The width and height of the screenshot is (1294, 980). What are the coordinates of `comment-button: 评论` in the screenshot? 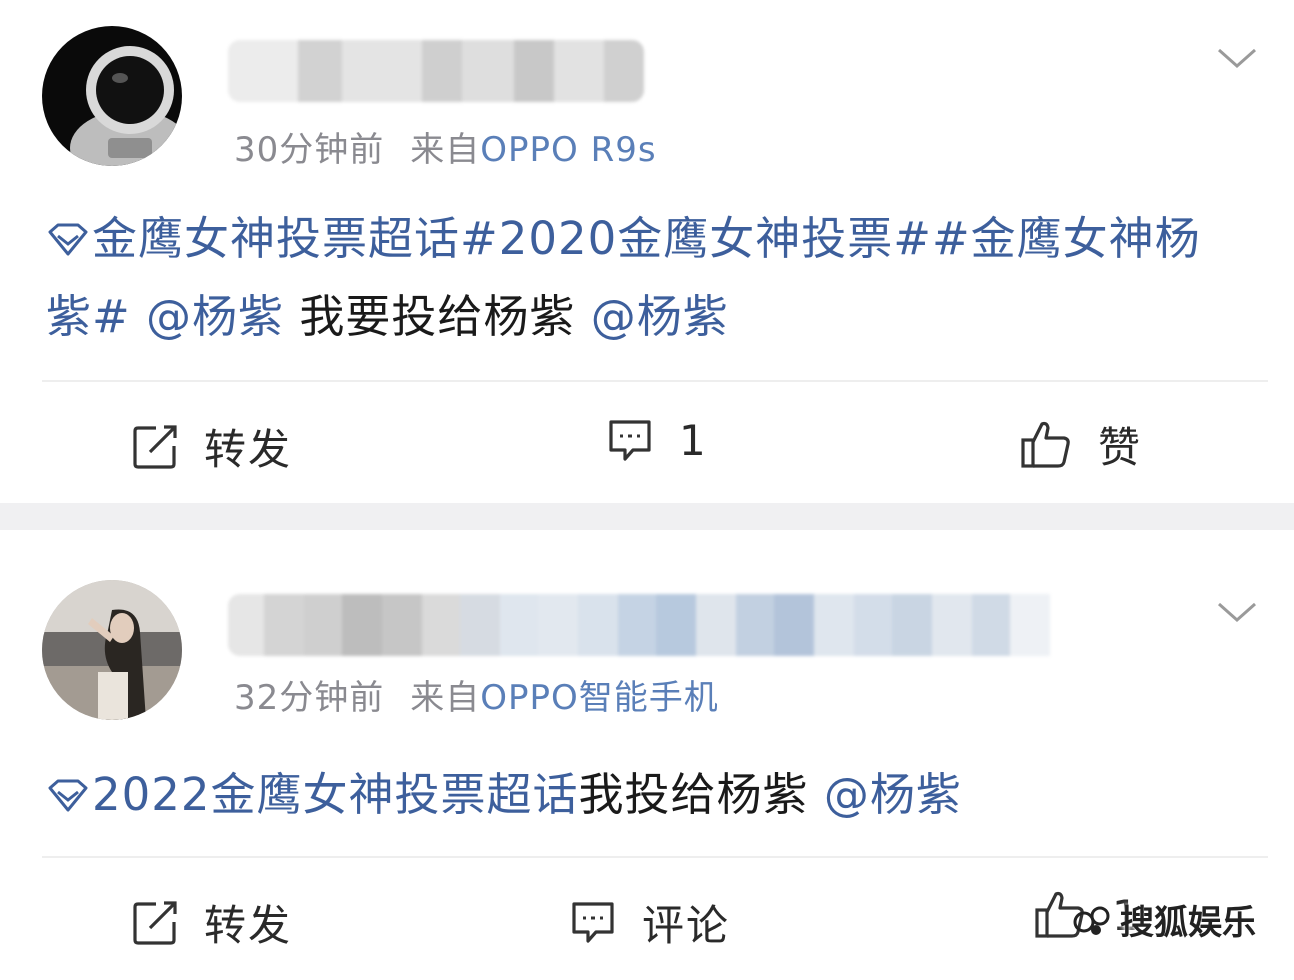 It's located at (650, 922).